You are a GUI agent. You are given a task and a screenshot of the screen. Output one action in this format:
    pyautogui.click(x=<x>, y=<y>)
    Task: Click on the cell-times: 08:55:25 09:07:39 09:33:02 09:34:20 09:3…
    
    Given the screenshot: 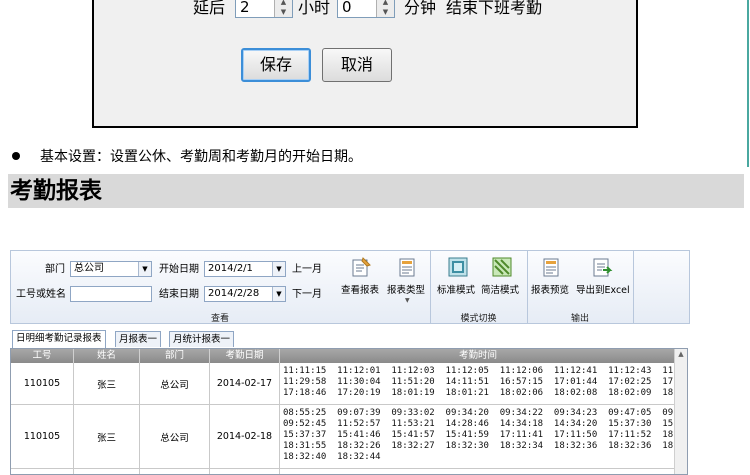 What is the action you would take?
    pyautogui.click(x=485, y=435)
    